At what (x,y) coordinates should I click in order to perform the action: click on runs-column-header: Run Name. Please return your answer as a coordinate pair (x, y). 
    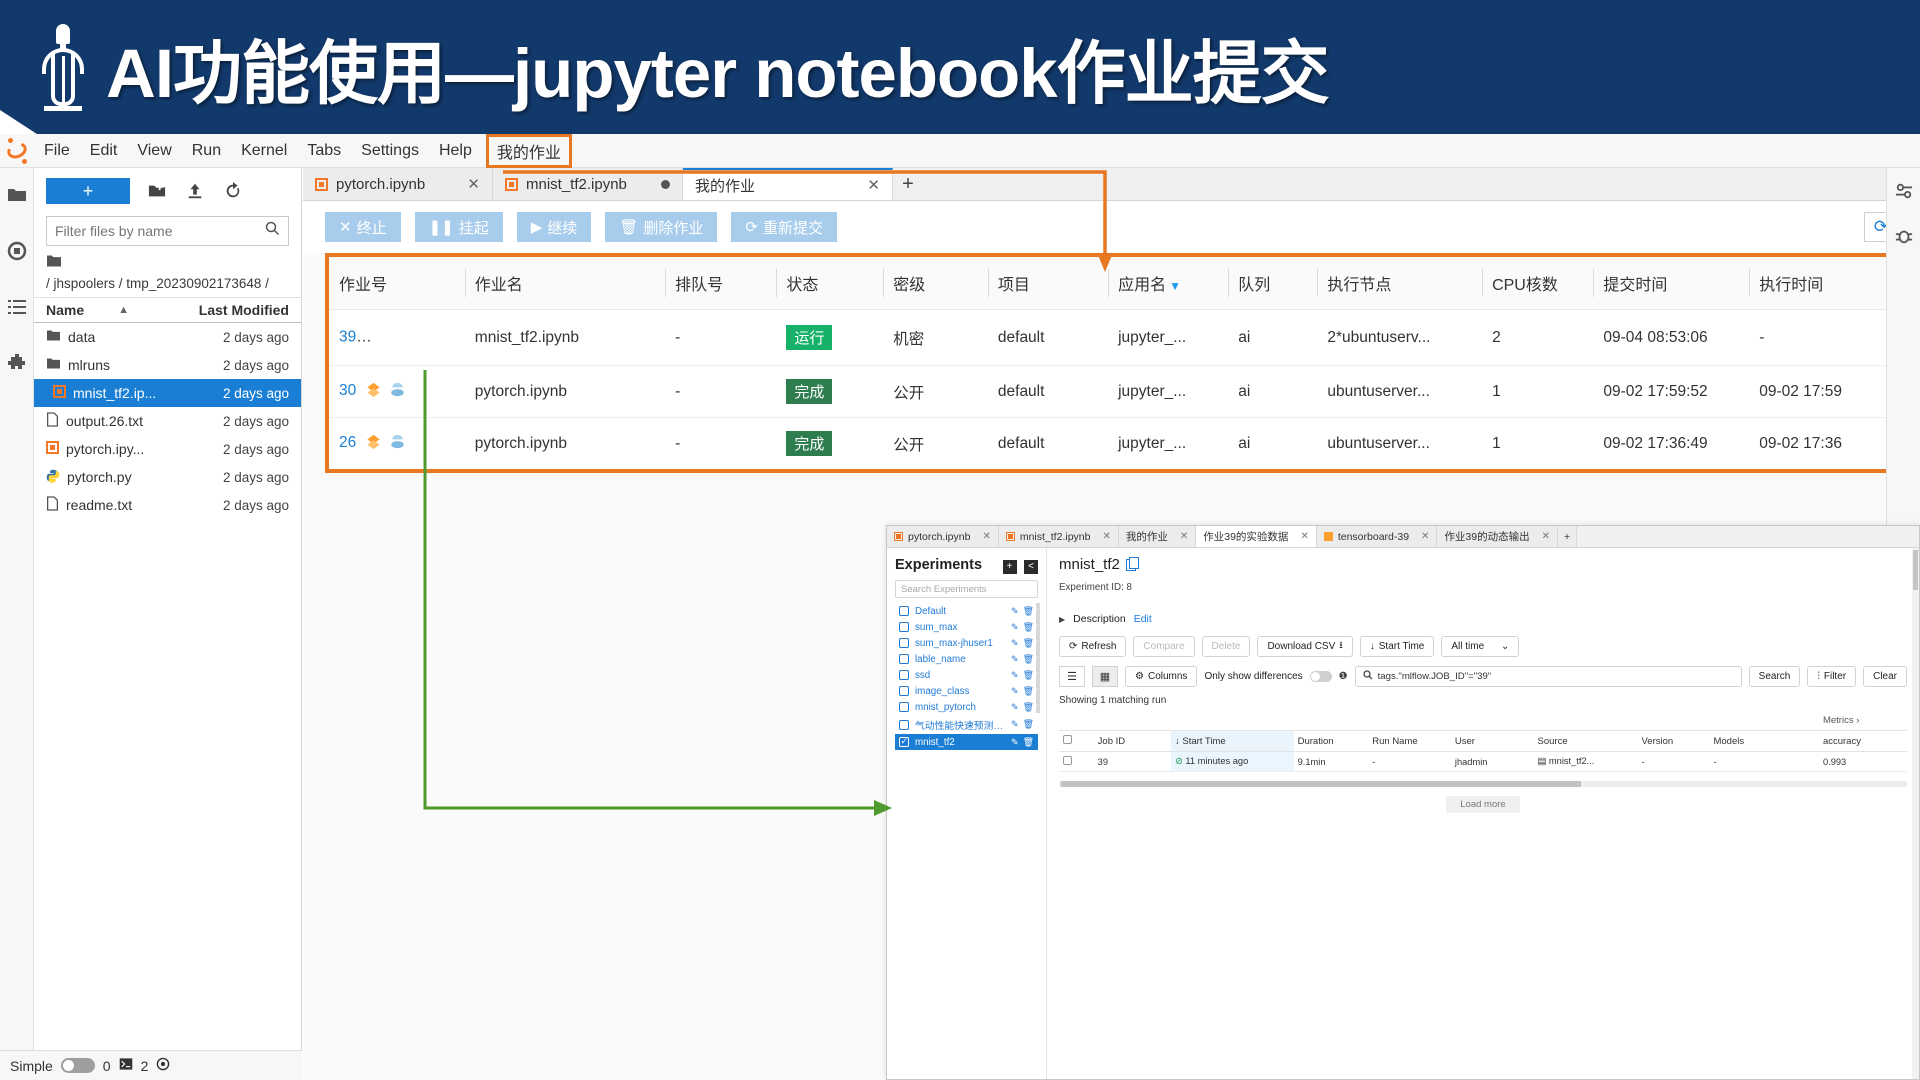
    Looking at the image, I should click on (1409, 741).